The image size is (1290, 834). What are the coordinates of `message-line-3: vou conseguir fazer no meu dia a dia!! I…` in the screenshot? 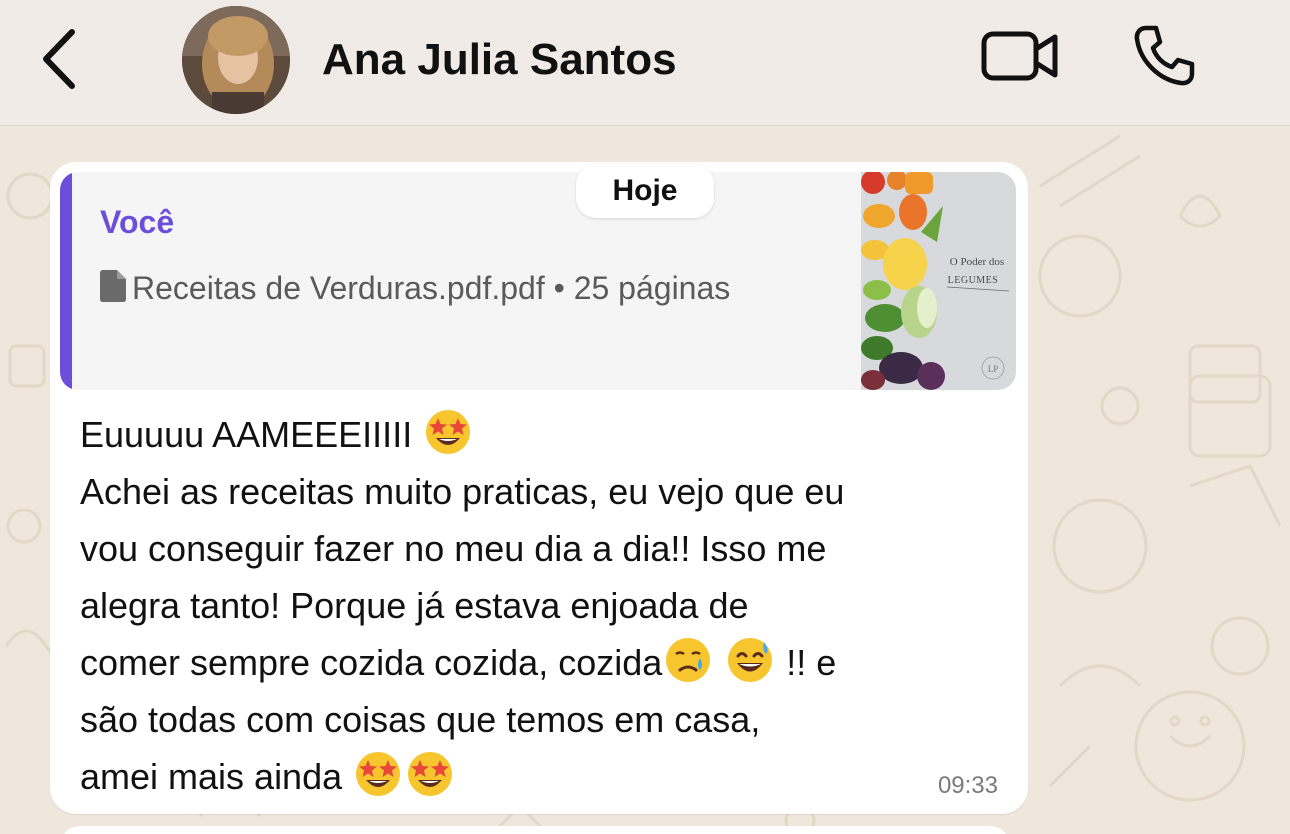 It's located at (453, 548).